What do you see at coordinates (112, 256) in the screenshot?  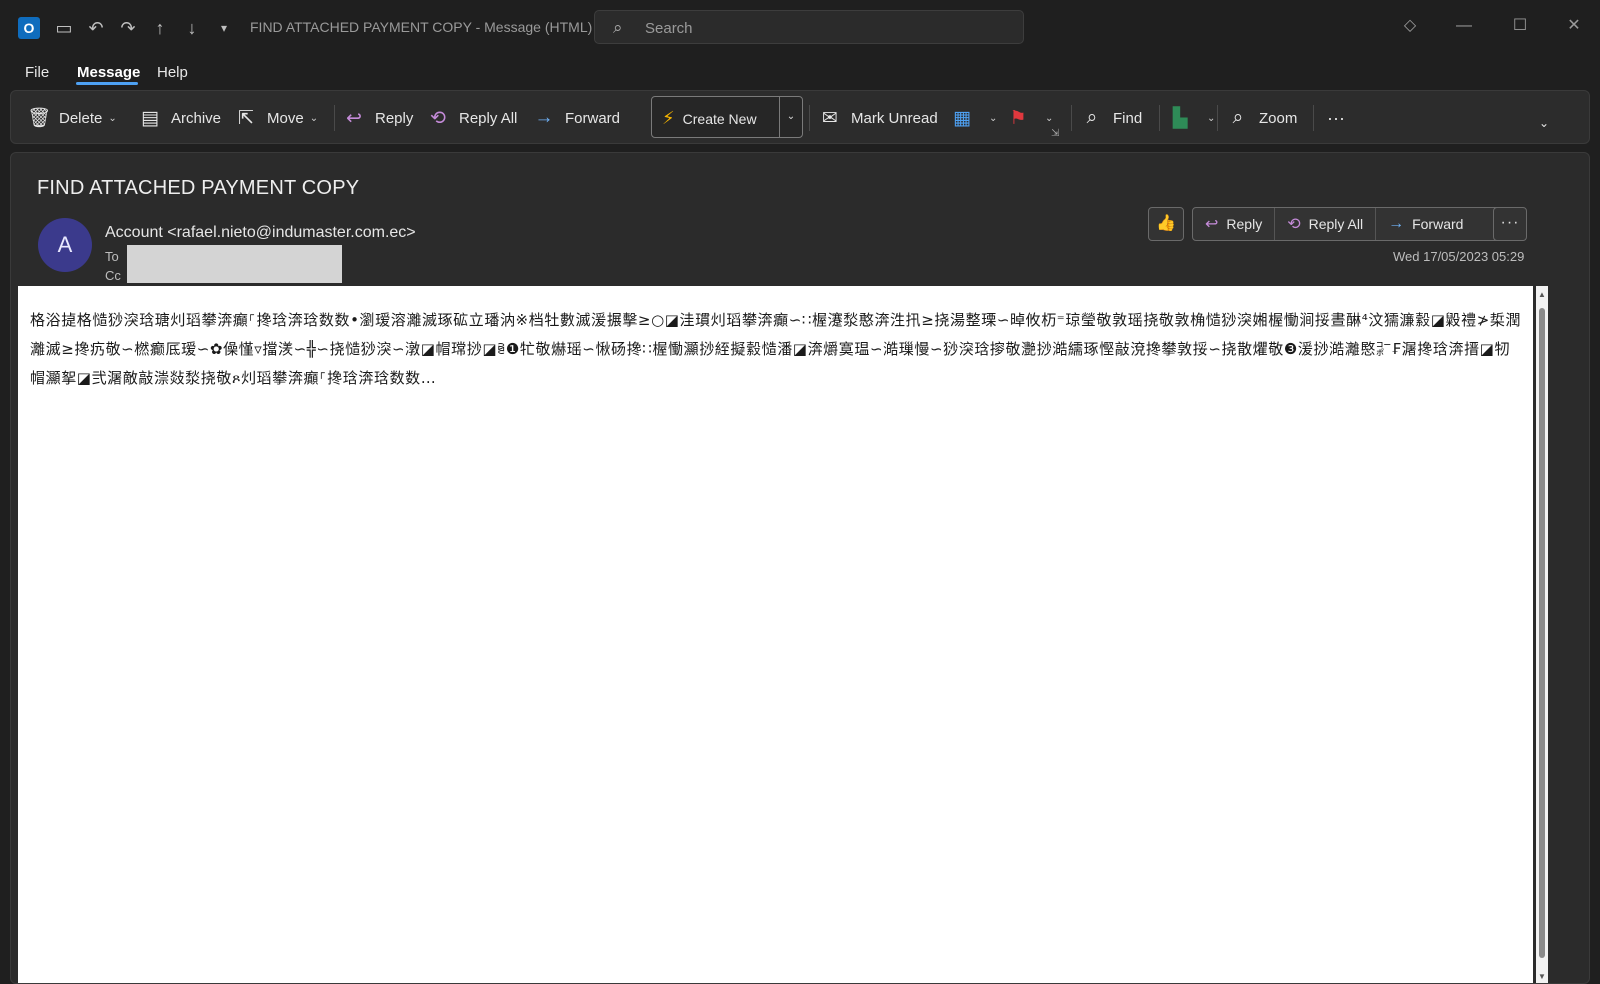 I see `to-label: To` at bounding box center [112, 256].